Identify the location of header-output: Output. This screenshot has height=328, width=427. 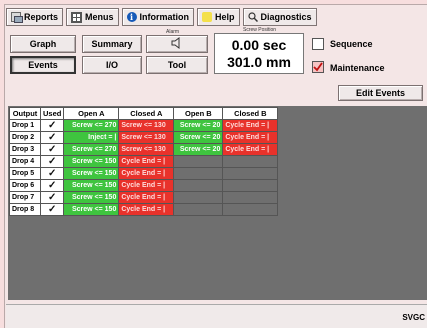
(25, 113).